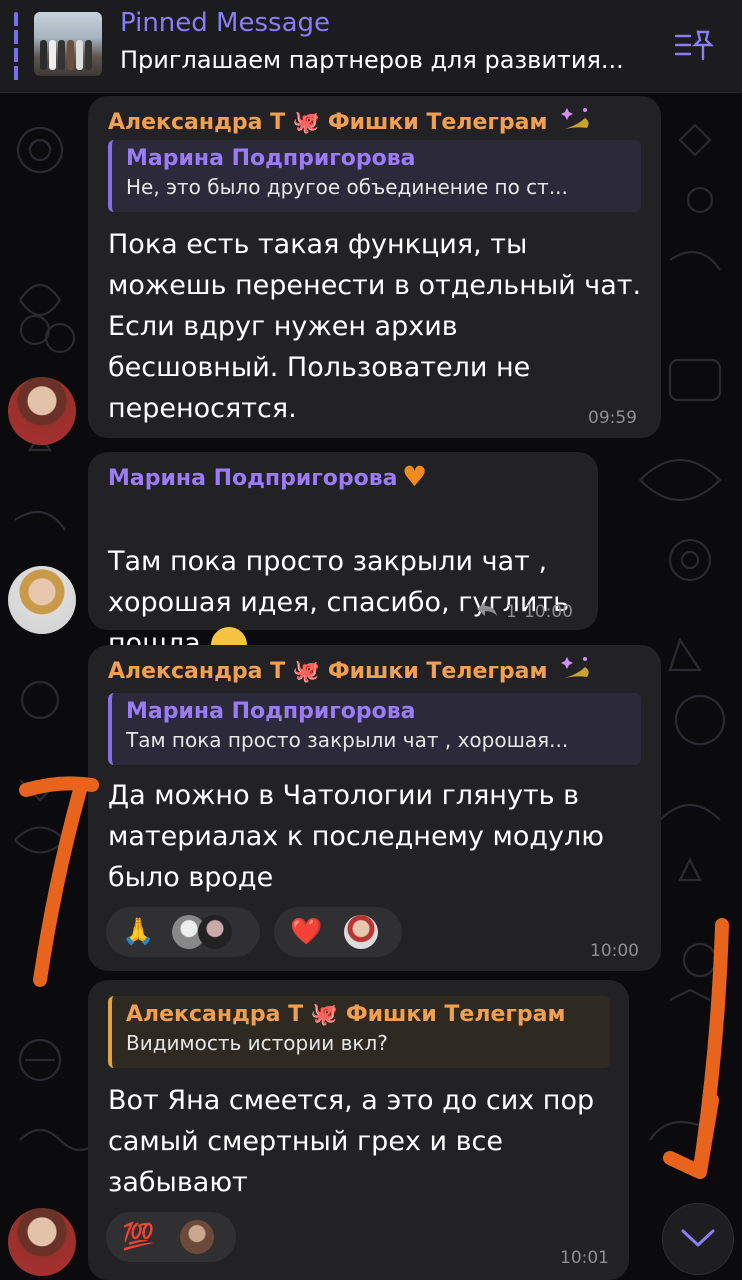 The width and height of the screenshot is (742, 1280). What do you see at coordinates (225, 23) in the screenshot?
I see `pinned-title: Pinned Message` at bounding box center [225, 23].